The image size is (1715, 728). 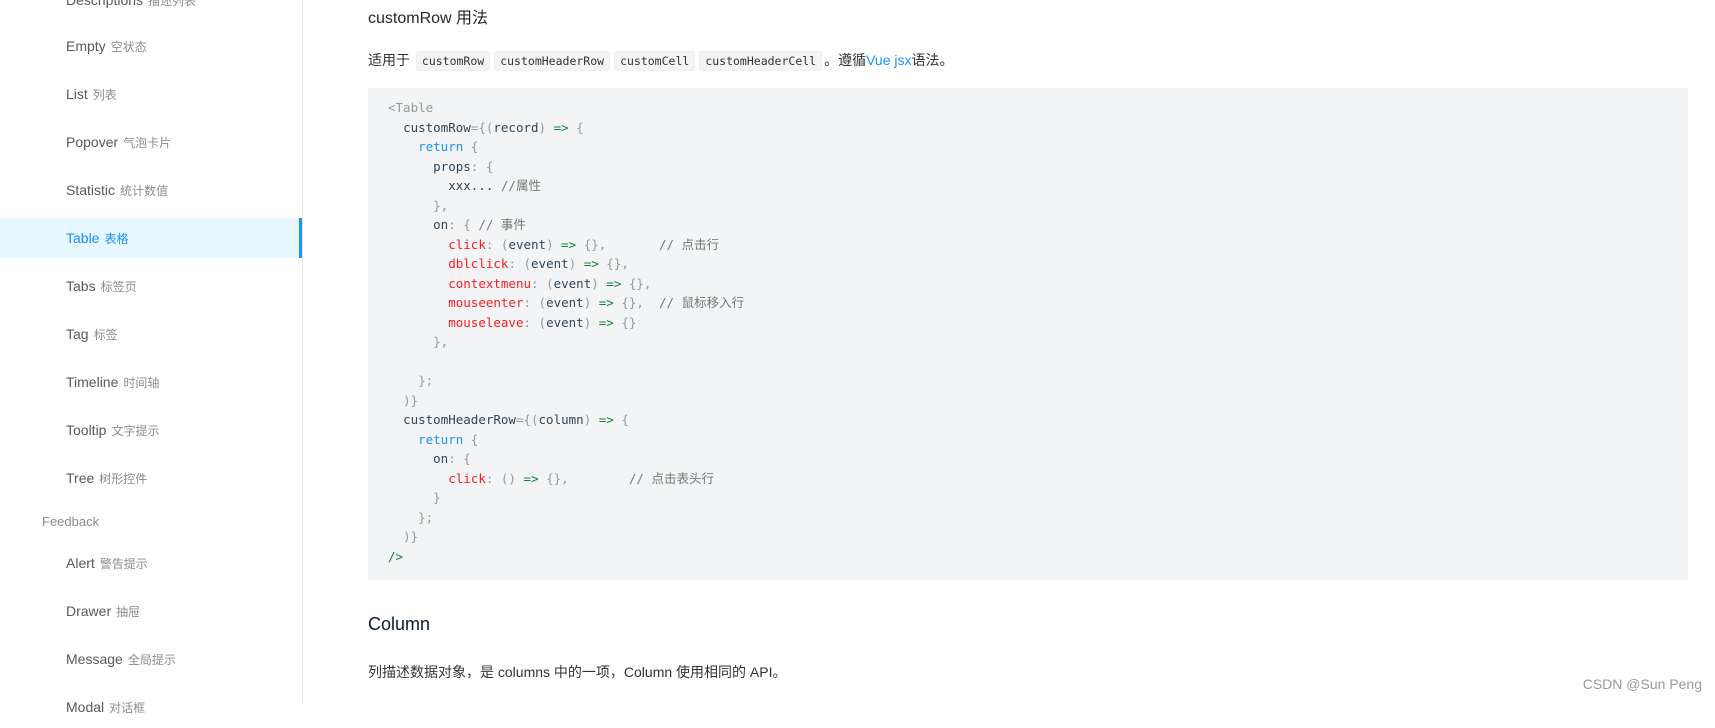 What do you see at coordinates (932, 60) in the screenshot?
I see `intro-suffix: 语法。` at bounding box center [932, 60].